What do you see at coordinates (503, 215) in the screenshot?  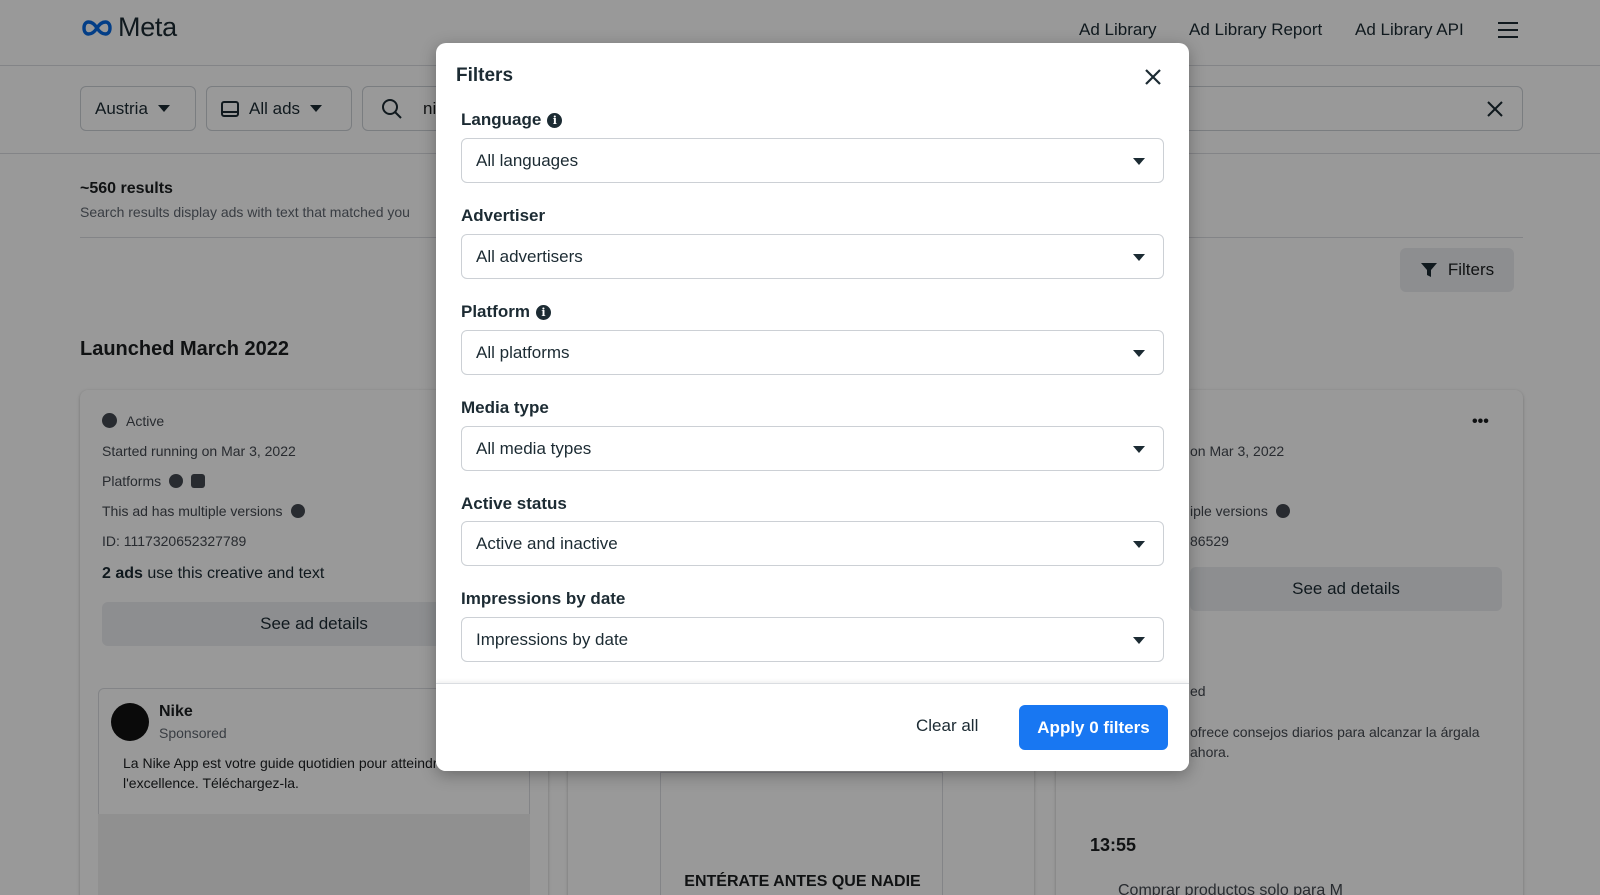 I see `advertiser-label: Advertiser` at bounding box center [503, 215].